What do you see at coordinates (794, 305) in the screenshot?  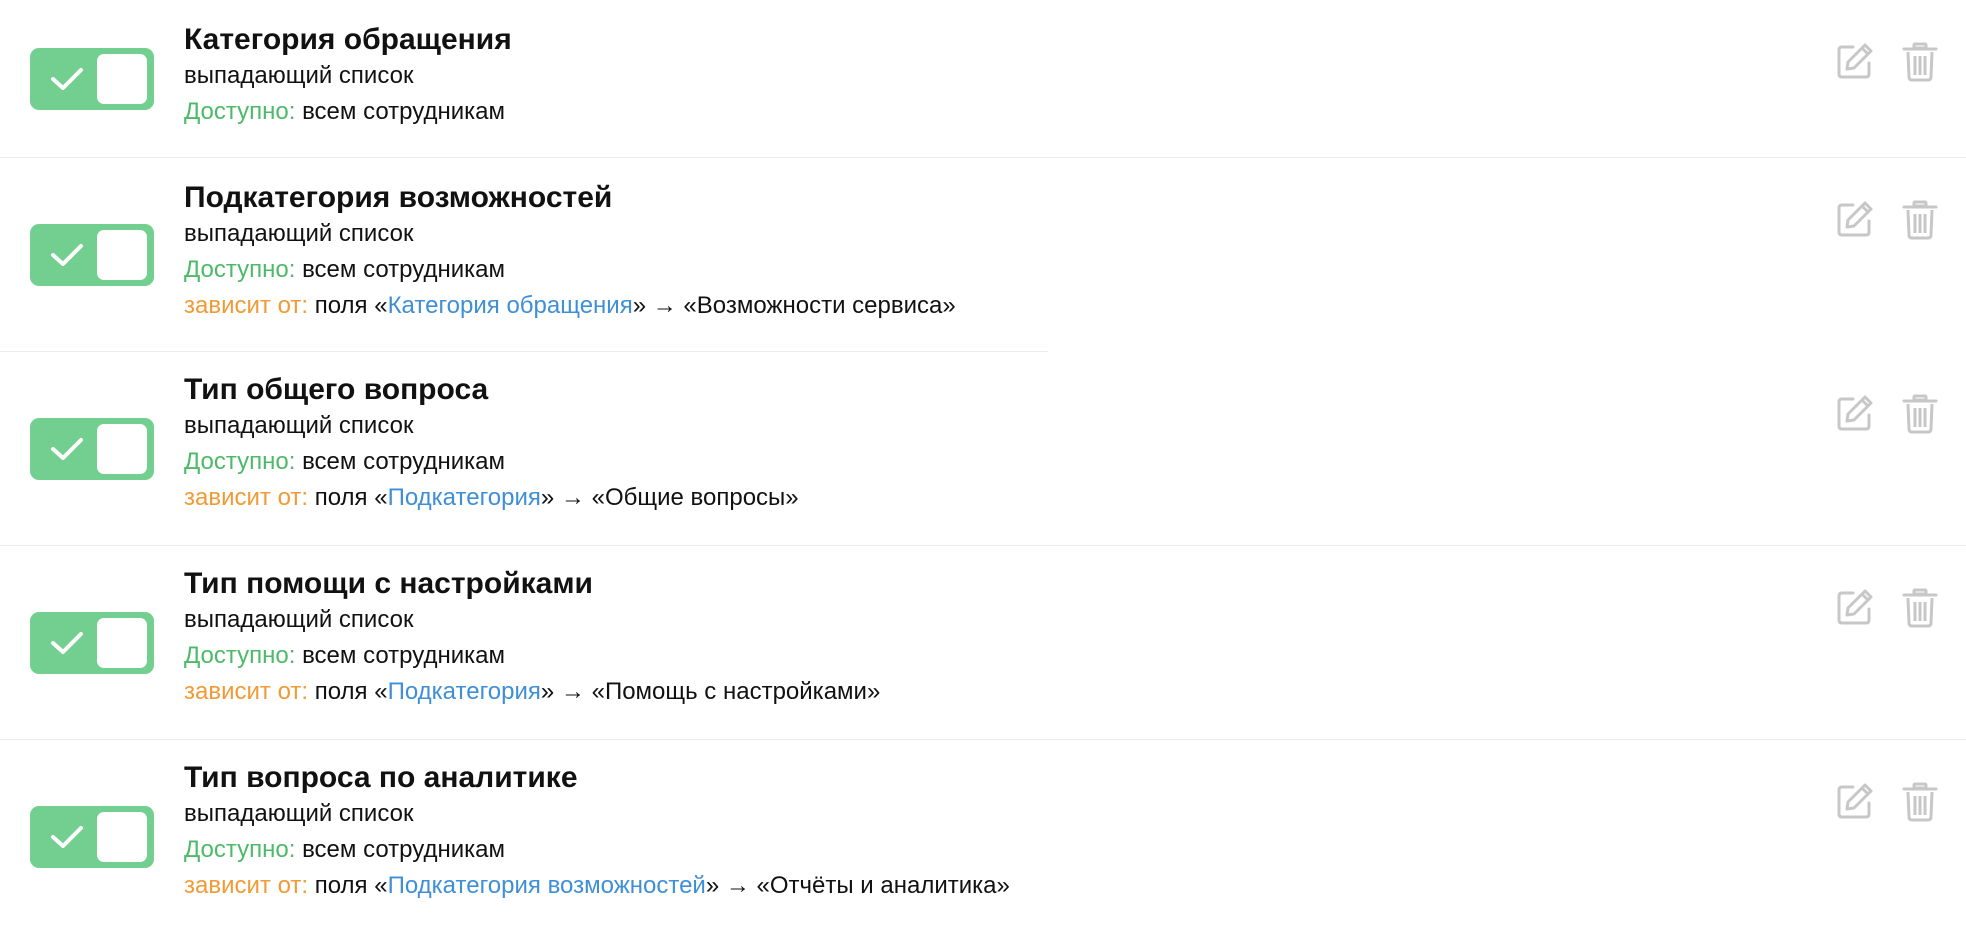 I see `depends-suffix: » → «Возможности сервиса»` at bounding box center [794, 305].